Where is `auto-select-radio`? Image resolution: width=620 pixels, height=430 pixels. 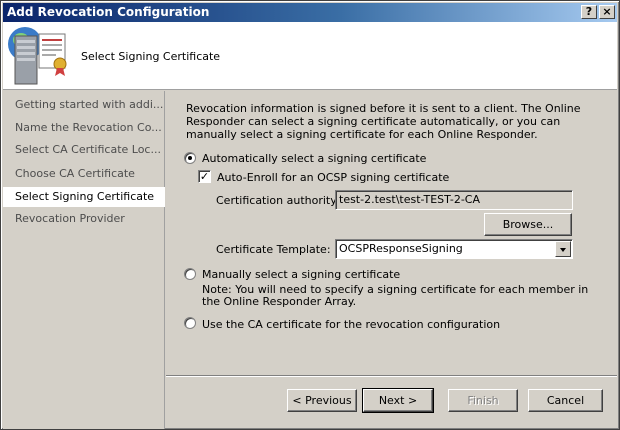
auto-select-radio is located at coordinates (190, 158).